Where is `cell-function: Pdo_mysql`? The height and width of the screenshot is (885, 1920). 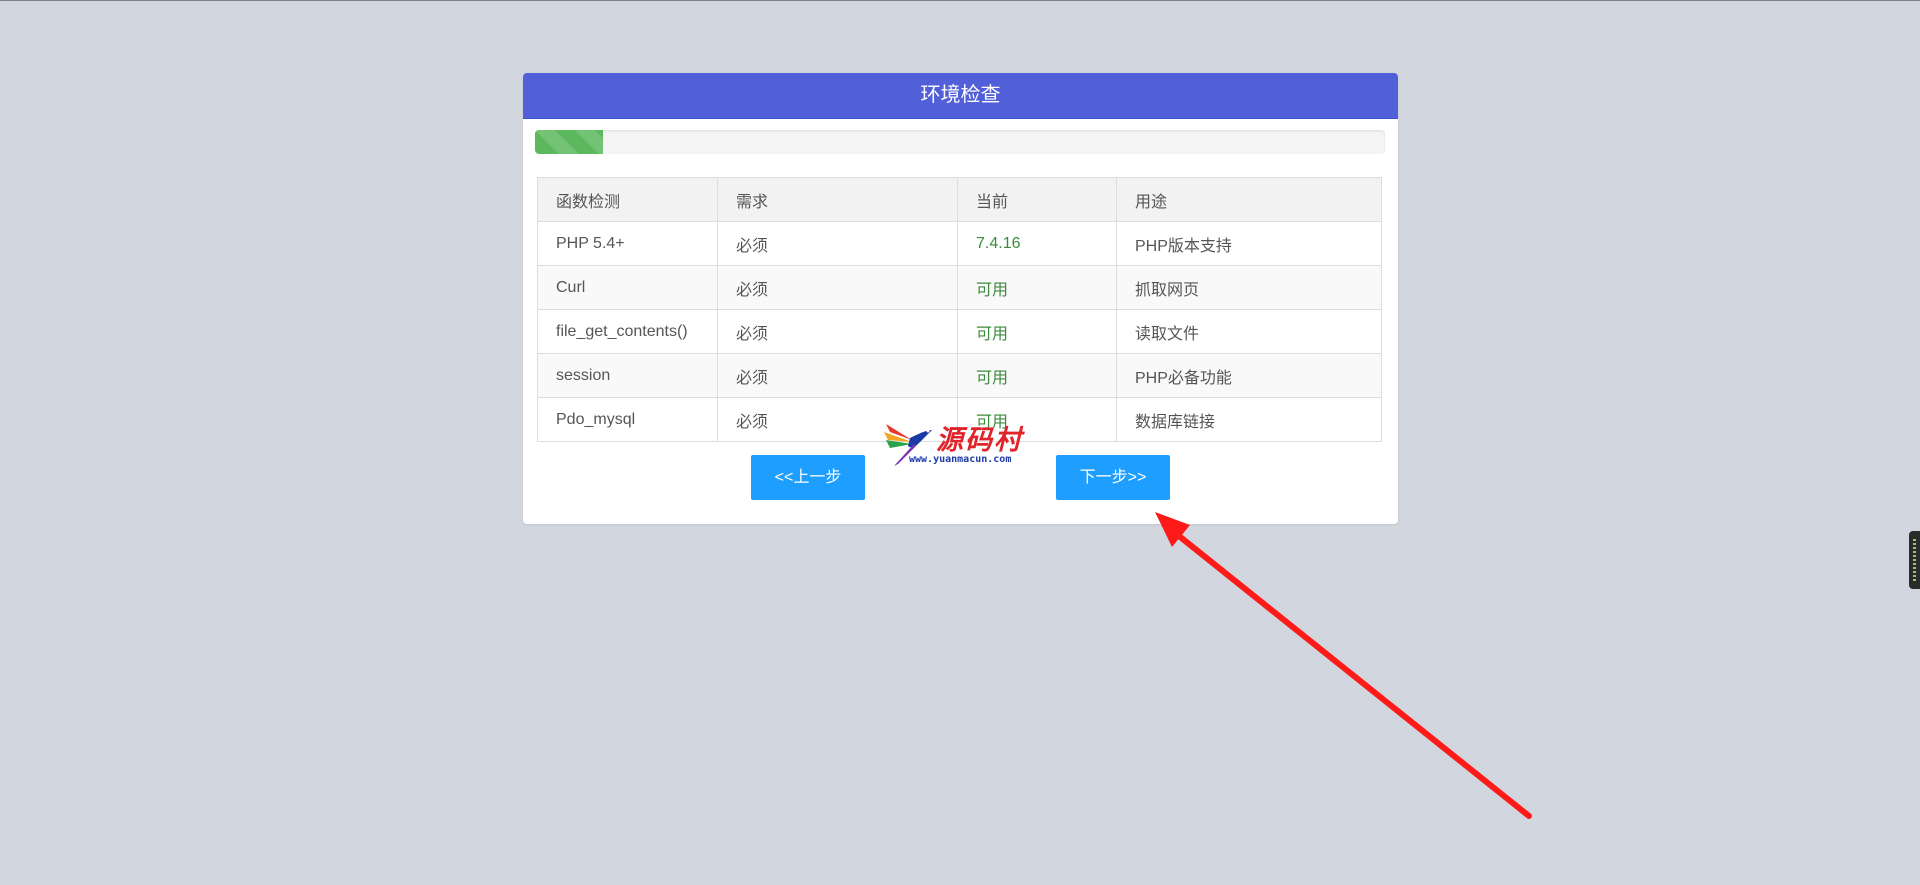
cell-function: Pdo_mysql is located at coordinates (627, 419).